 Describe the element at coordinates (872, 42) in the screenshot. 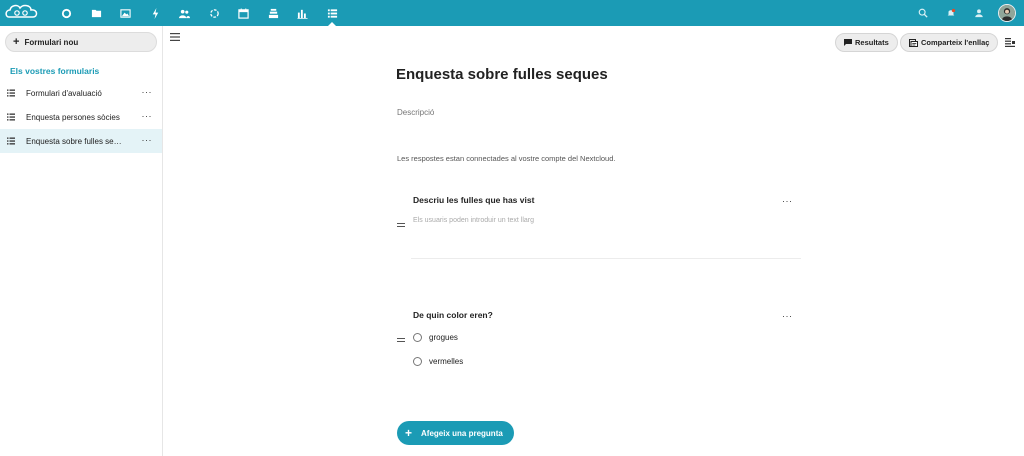

I see `results-label: Resultats` at that location.